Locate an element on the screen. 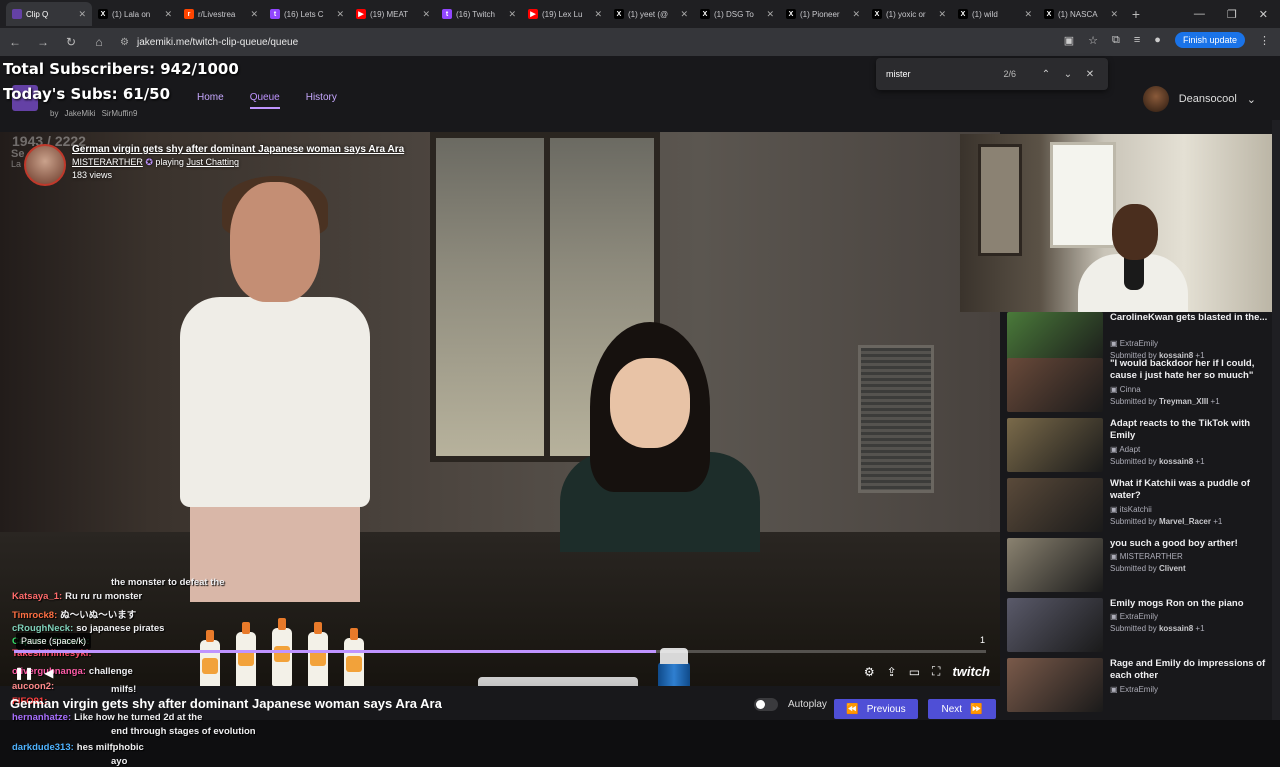 The image size is (1280, 767). previous-button: ⏪ Previous is located at coordinates (876, 709).